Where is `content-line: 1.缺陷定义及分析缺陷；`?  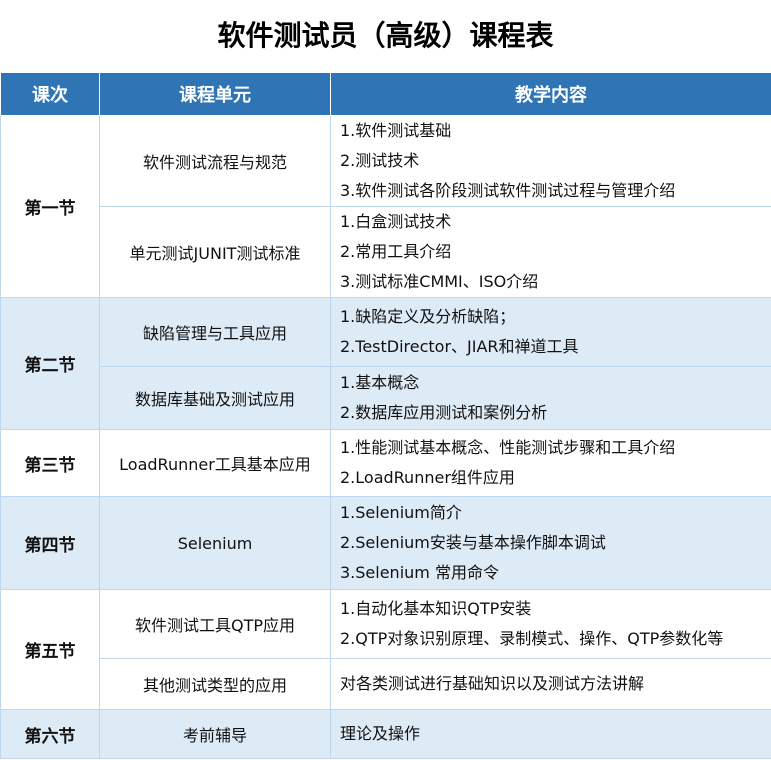 content-line: 1.缺陷定义及分析缺陷； is located at coordinates (428, 316).